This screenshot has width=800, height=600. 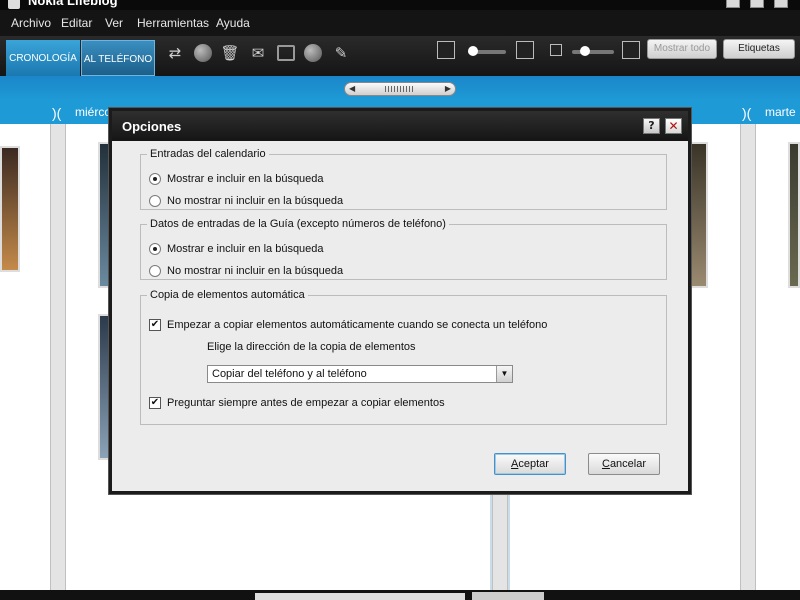 What do you see at coordinates (781, 4) in the screenshot?
I see `close-window-button` at bounding box center [781, 4].